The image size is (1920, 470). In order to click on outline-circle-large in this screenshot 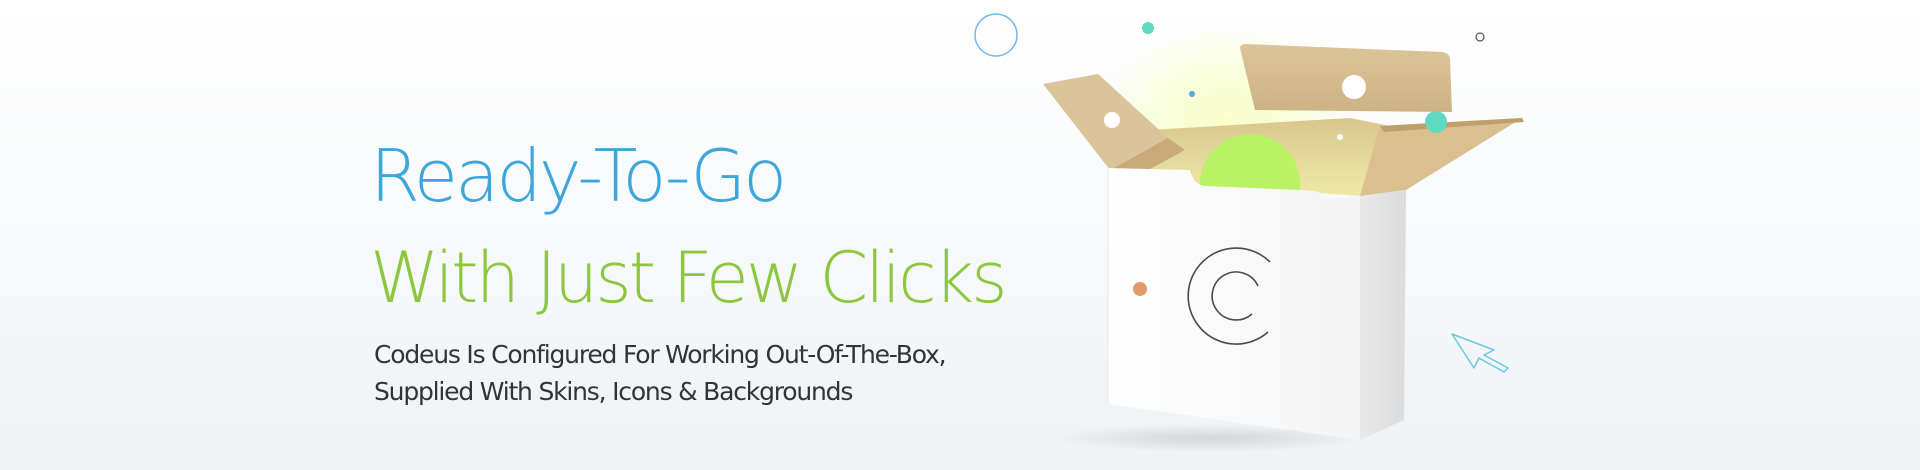, I will do `click(996, 35)`.